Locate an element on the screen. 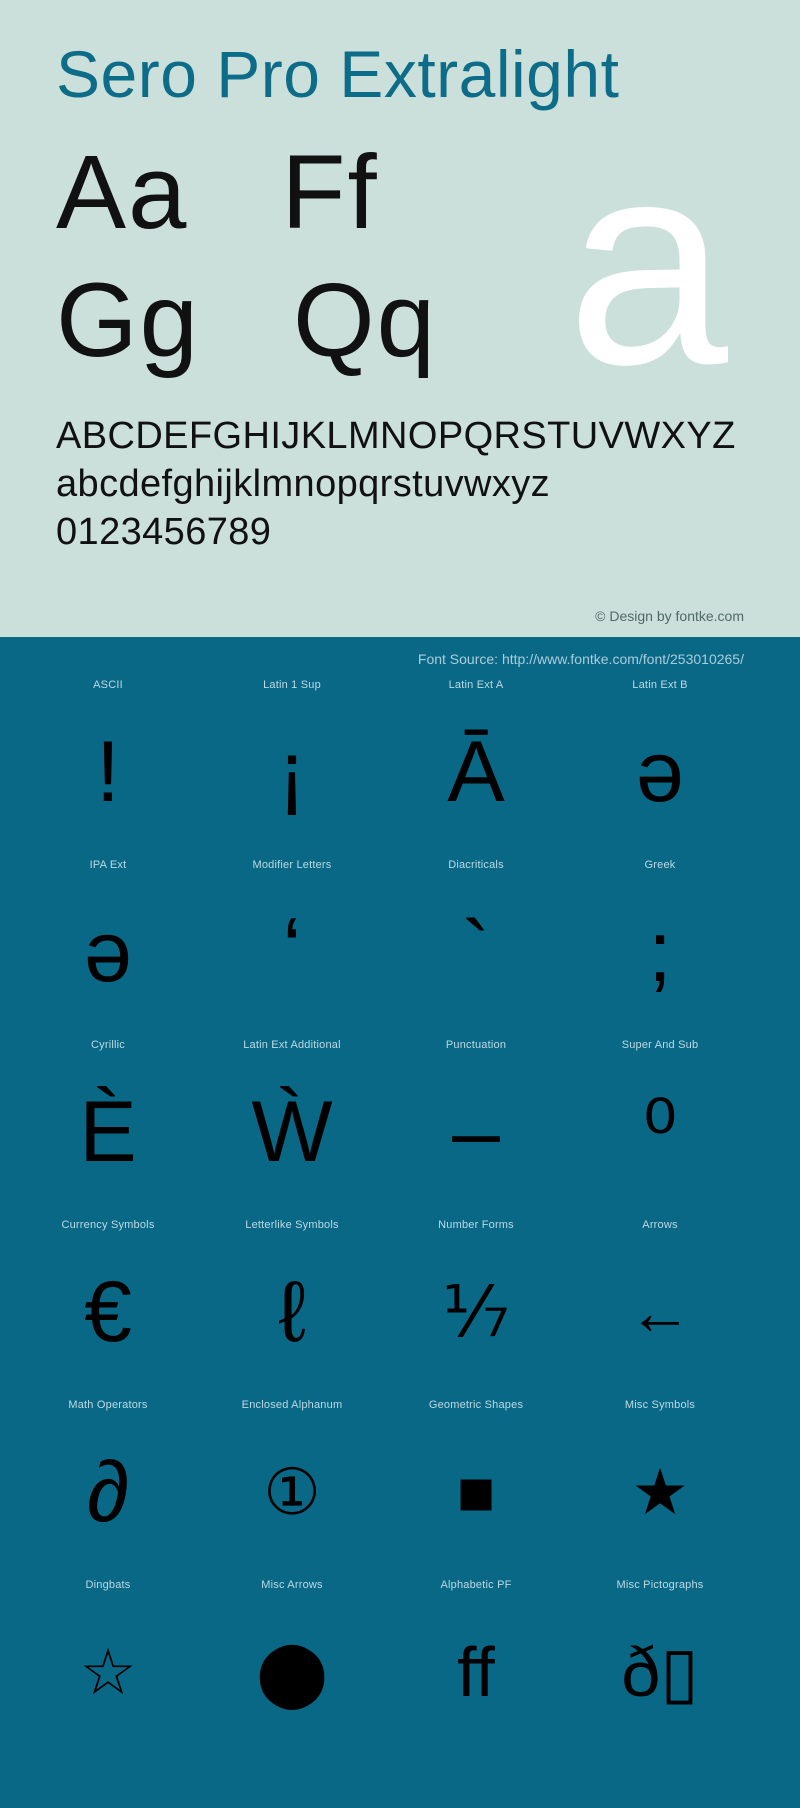 The image size is (800, 1808). cyrillic-ie-grave-glyph: È is located at coordinates (108, 1132).